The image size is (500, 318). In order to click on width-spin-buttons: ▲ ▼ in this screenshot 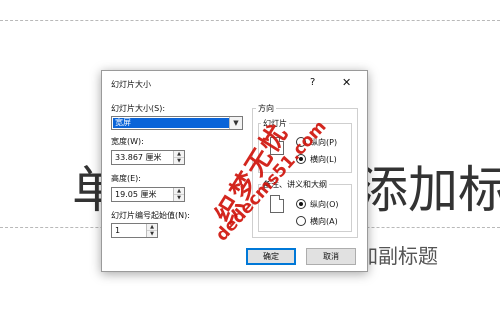, I will do `click(178, 157)`.